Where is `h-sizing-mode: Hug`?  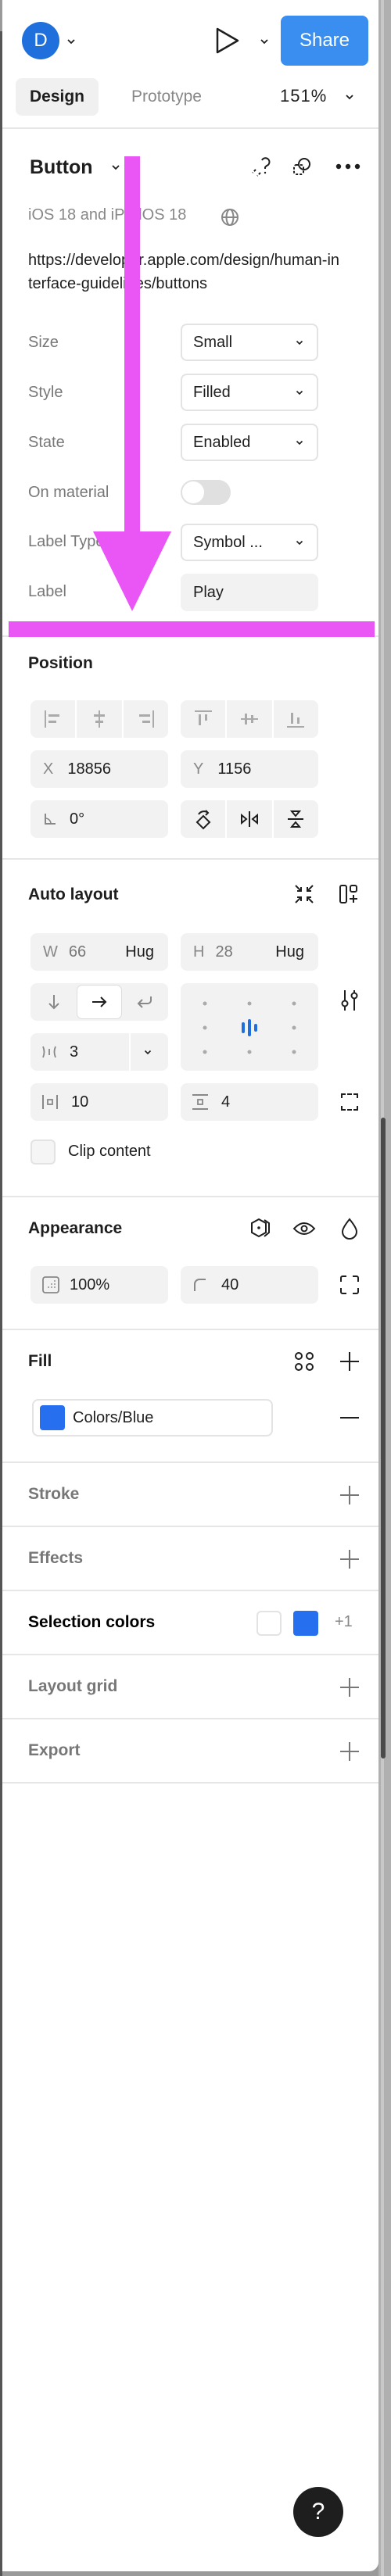
h-sizing-mode: Hug is located at coordinates (289, 952).